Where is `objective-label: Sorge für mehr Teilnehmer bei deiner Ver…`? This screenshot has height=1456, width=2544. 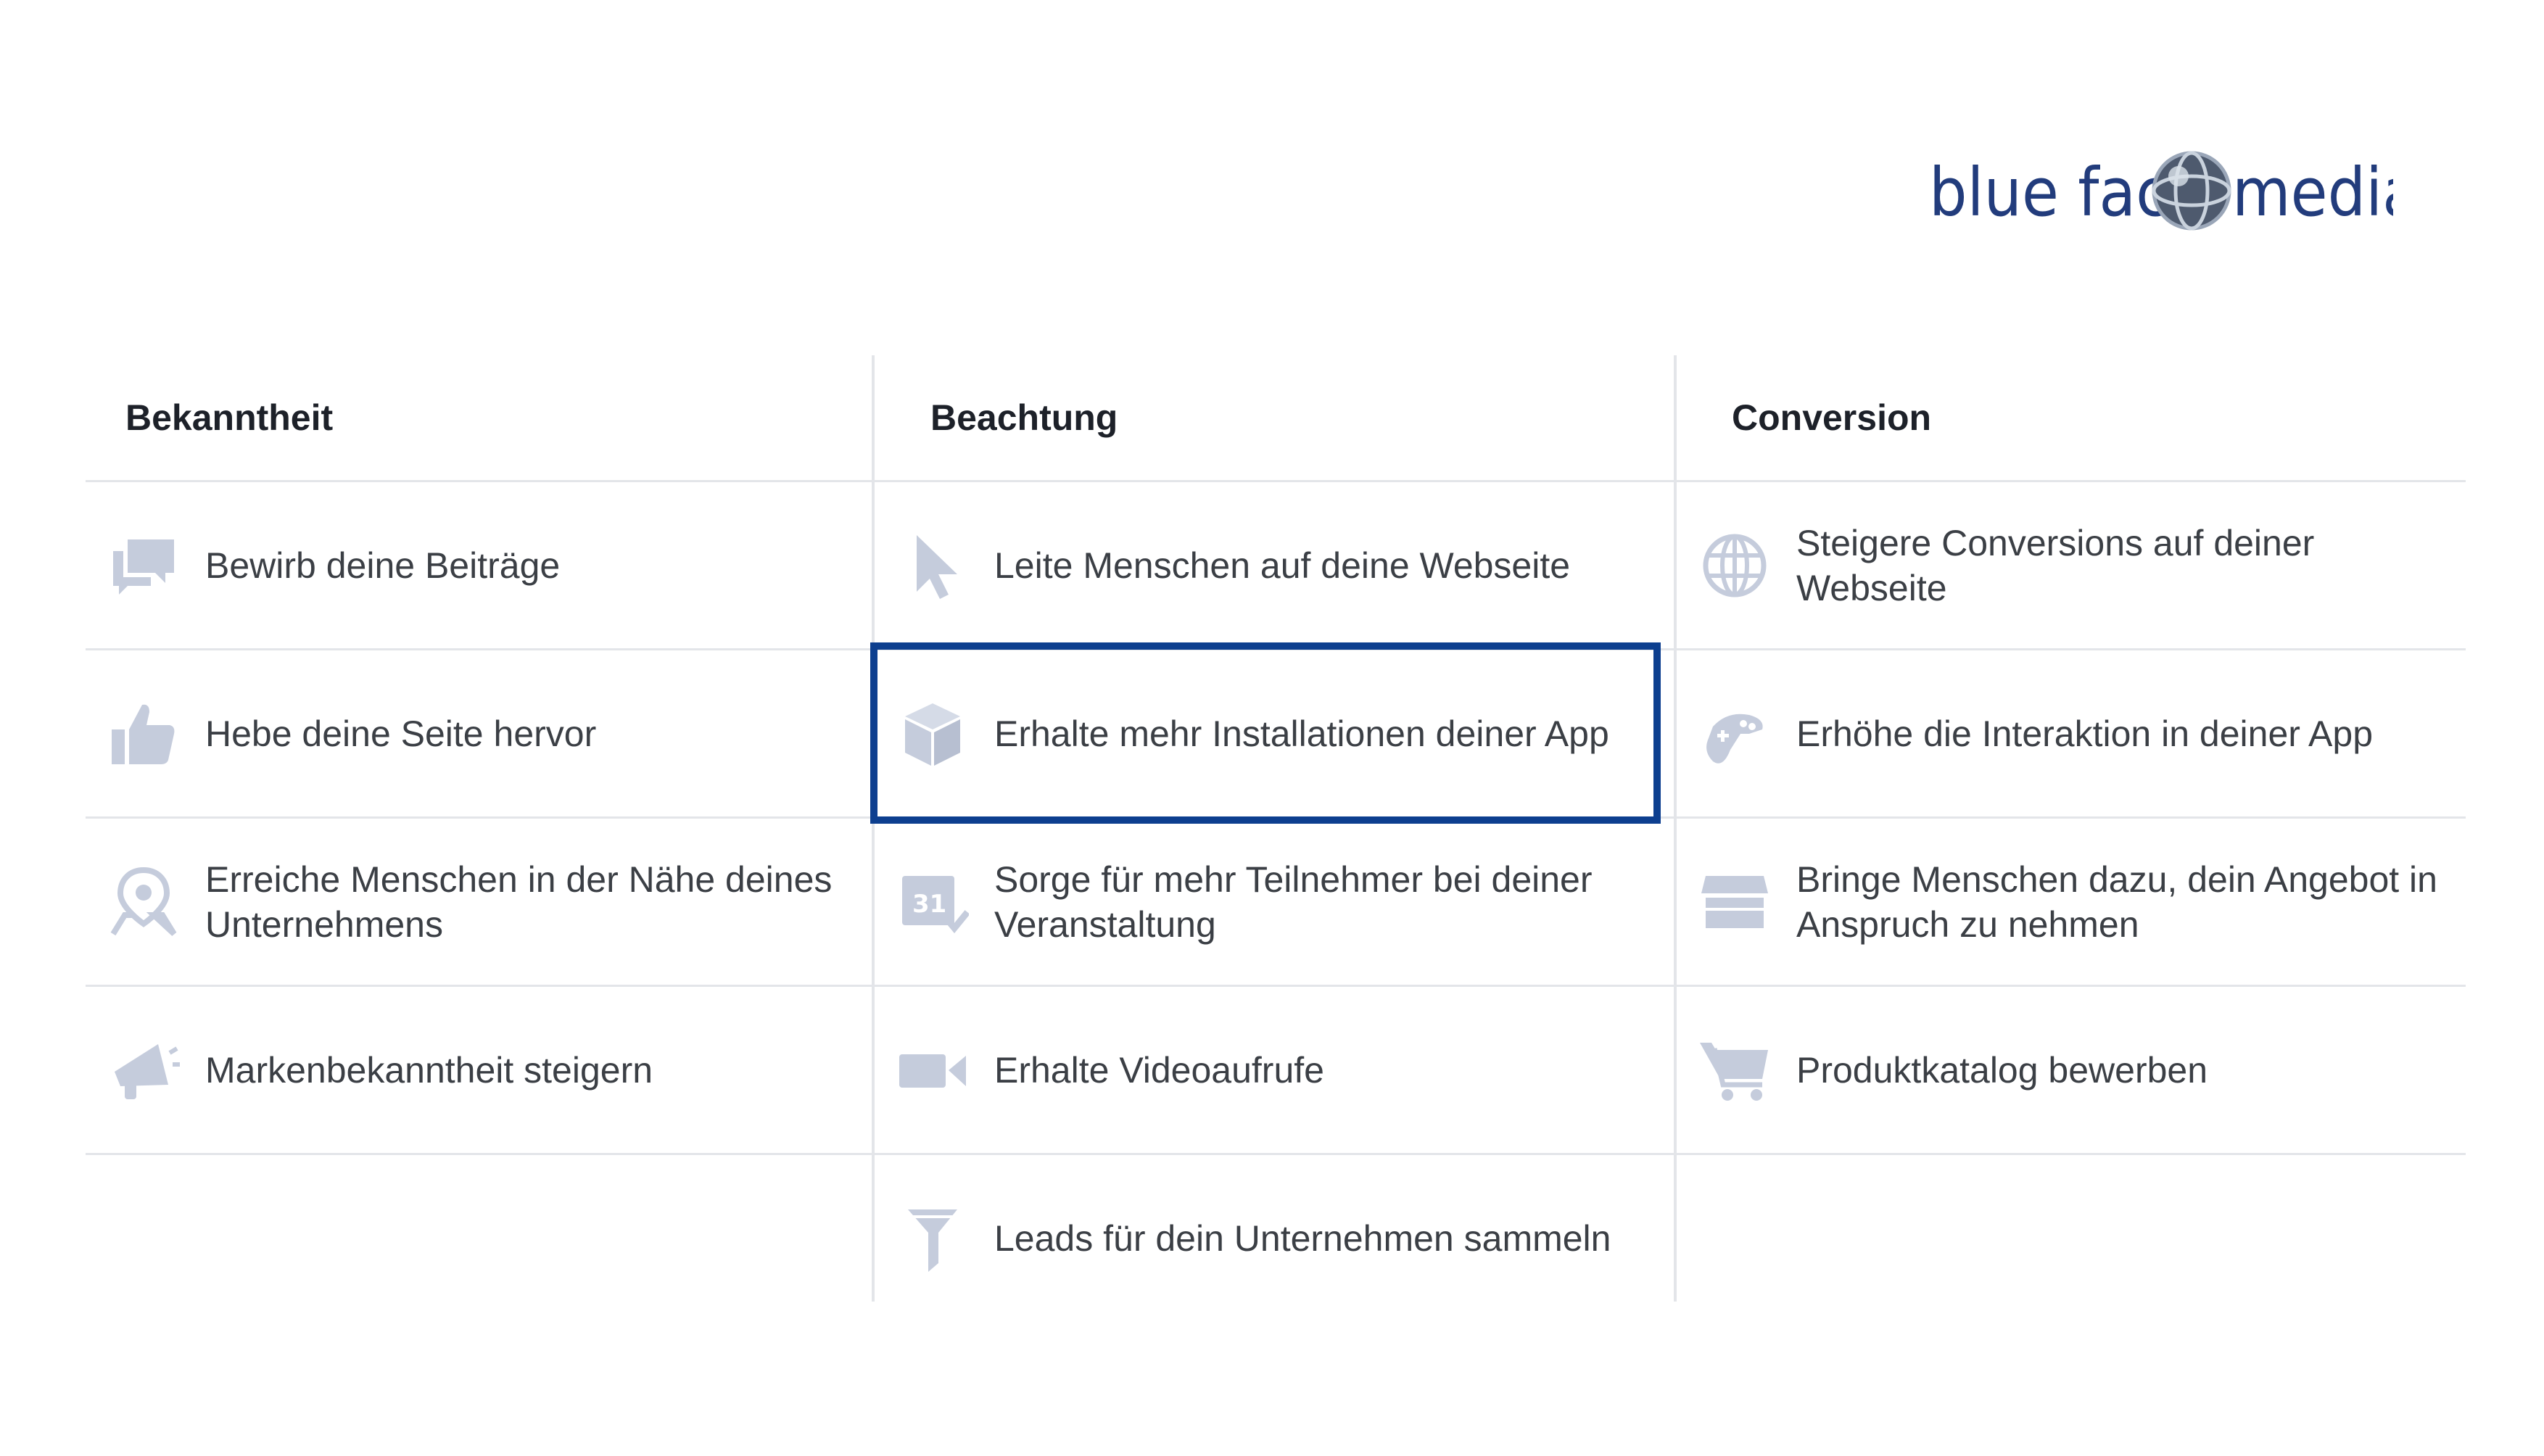 objective-label: Sorge für mehr Teilnehmer bei deiner Ver… is located at coordinates (1294, 902).